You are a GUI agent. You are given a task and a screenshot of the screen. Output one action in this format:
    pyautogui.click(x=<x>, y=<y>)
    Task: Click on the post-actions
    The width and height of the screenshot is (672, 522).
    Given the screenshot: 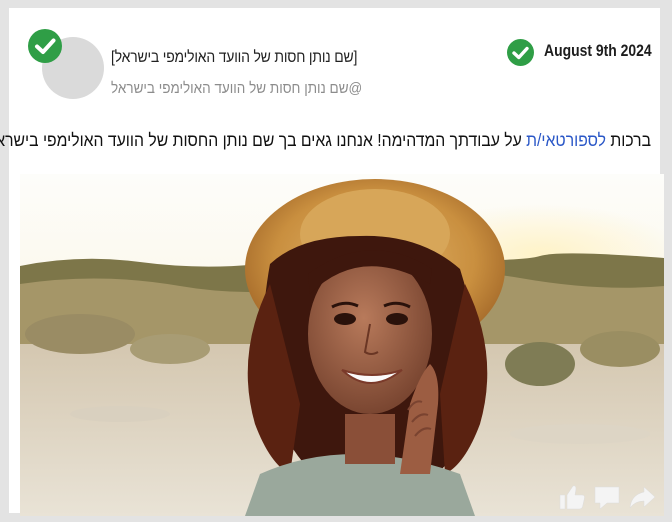 What is the action you would take?
    pyautogui.click(x=607, y=497)
    